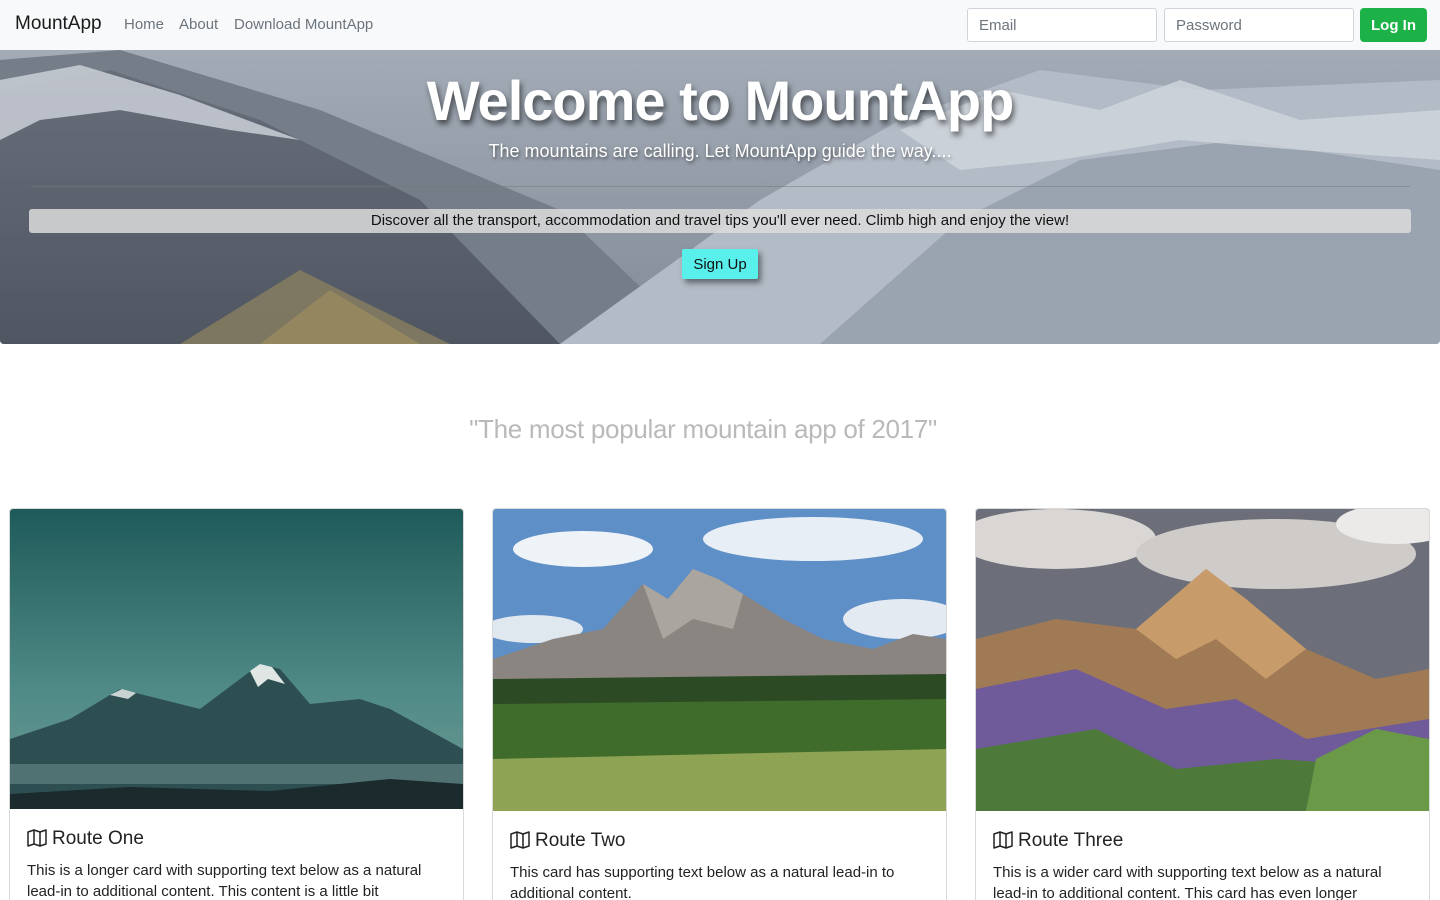 Image resolution: width=1440 pixels, height=900 pixels. Describe the element at coordinates (58, 24) in the screenshot. I see `brand-logo: MountApp` at that location.